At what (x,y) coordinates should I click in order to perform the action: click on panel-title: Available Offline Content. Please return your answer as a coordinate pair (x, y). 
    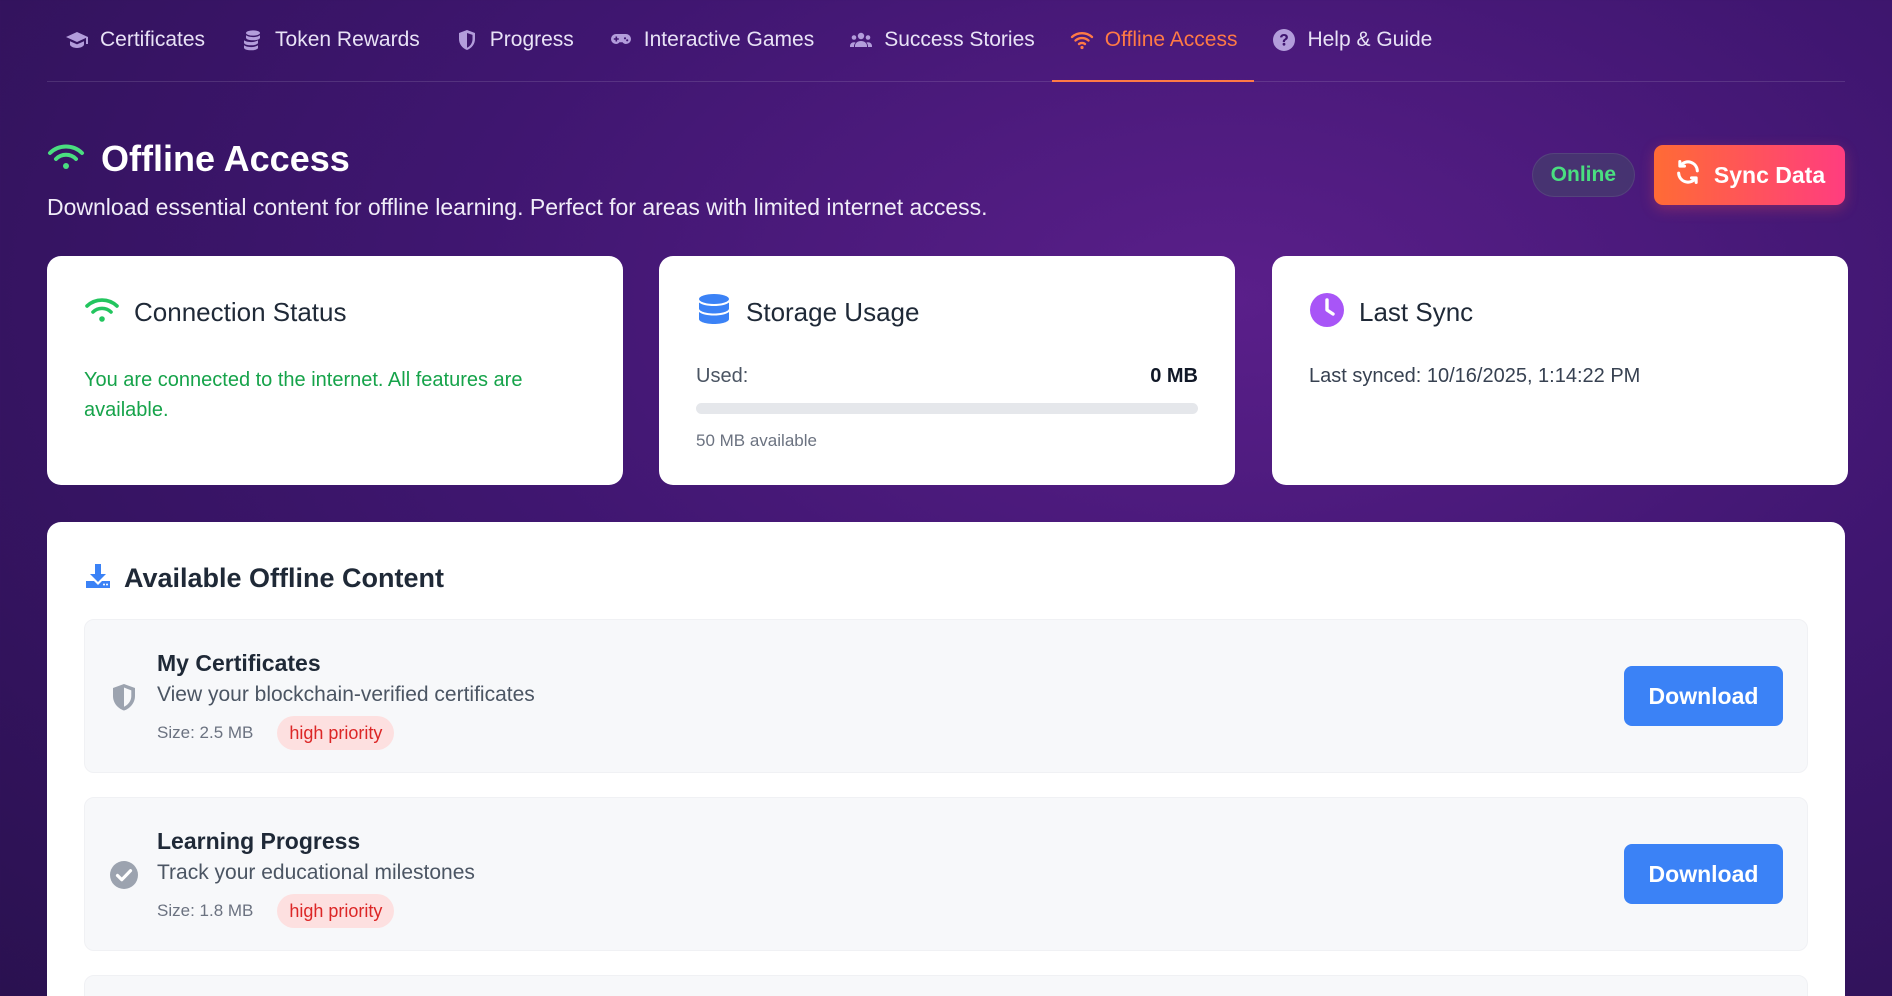
    Looking at the image, I should click on (284, 578).